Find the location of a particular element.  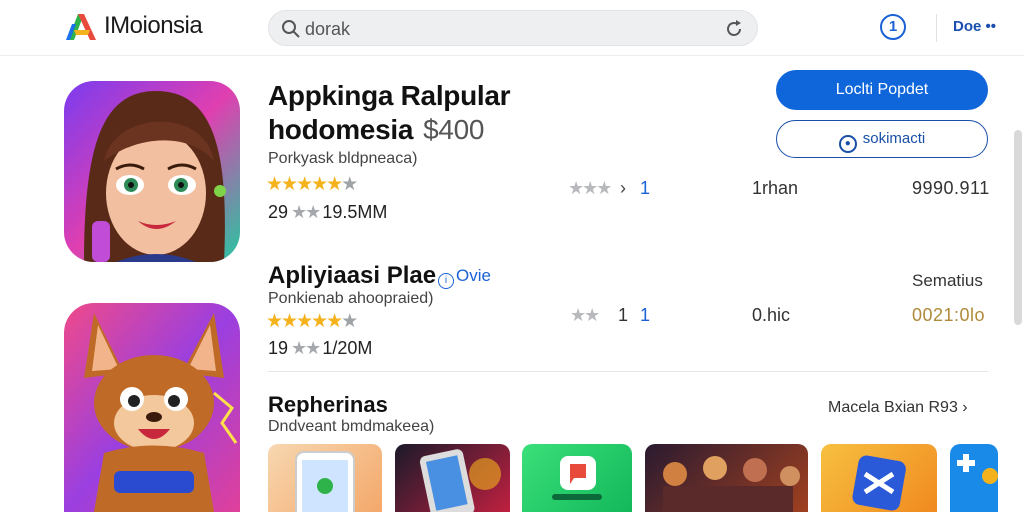

thumbnail-game-art is located at coordinates (726, 478).